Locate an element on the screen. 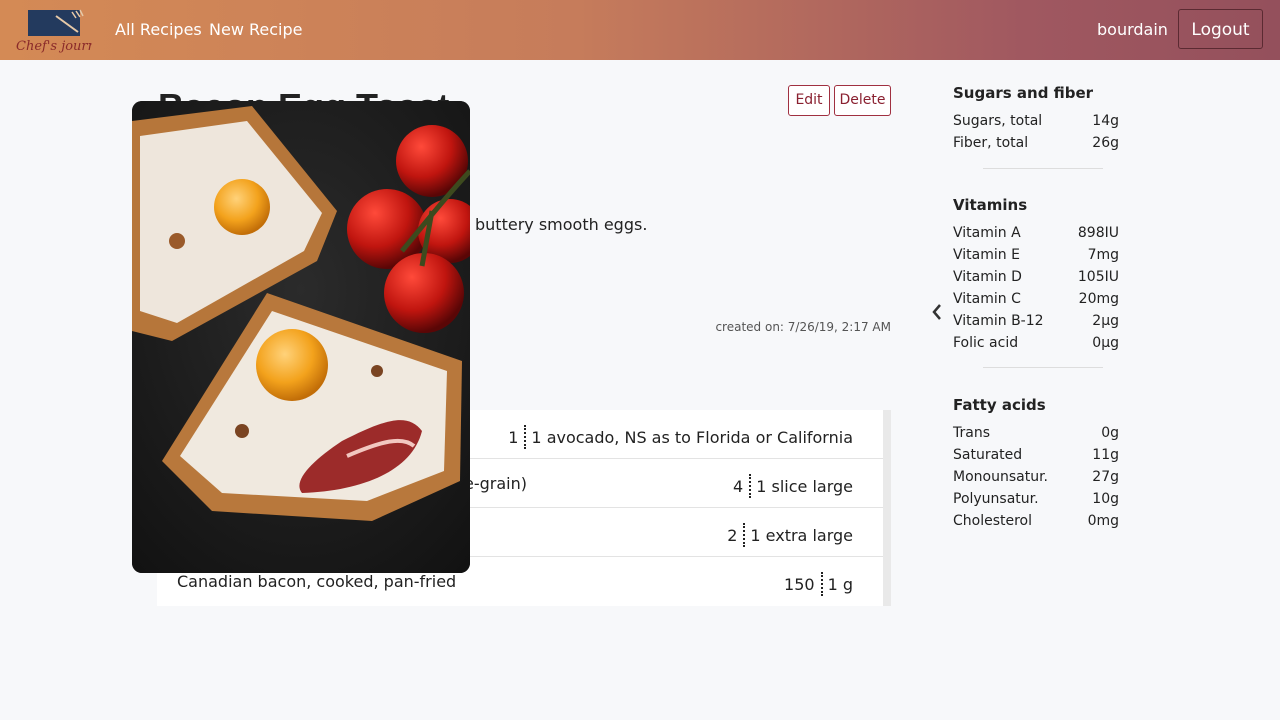 The image size is (1280, 720). table-scrollbar is located at coordinates (887, 508).